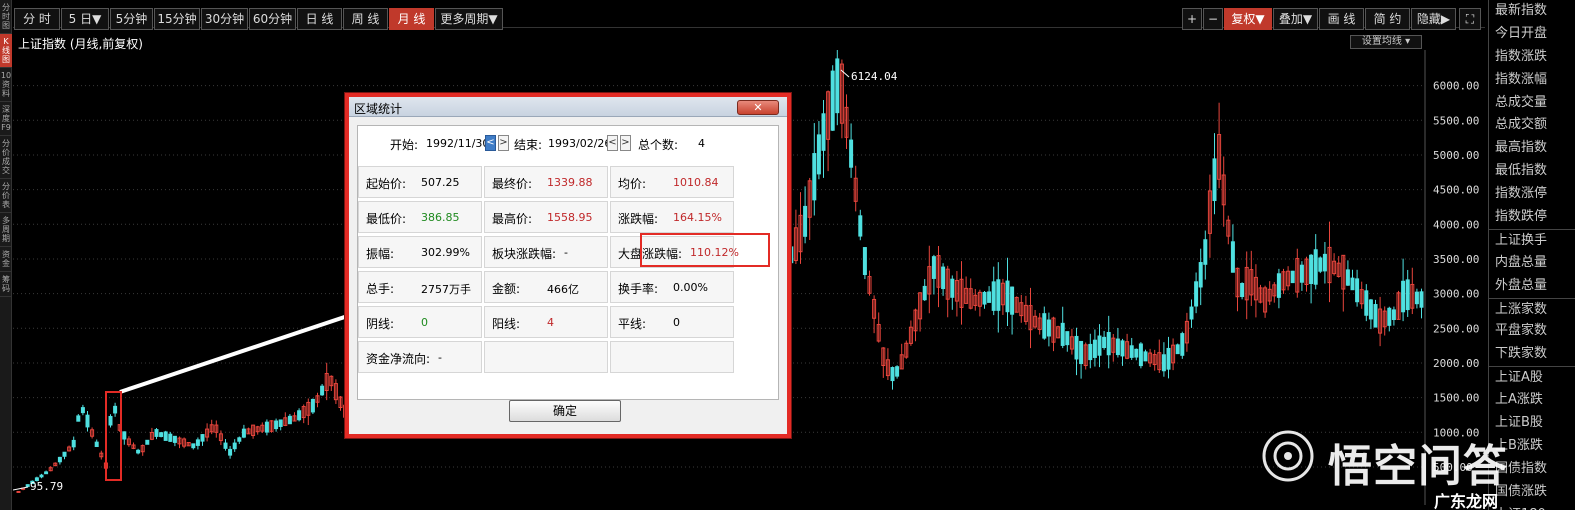 The height and width of the screenshot is (510, 1575). I want to click on quote-field-item: 总成交量, so click(1532, 103).